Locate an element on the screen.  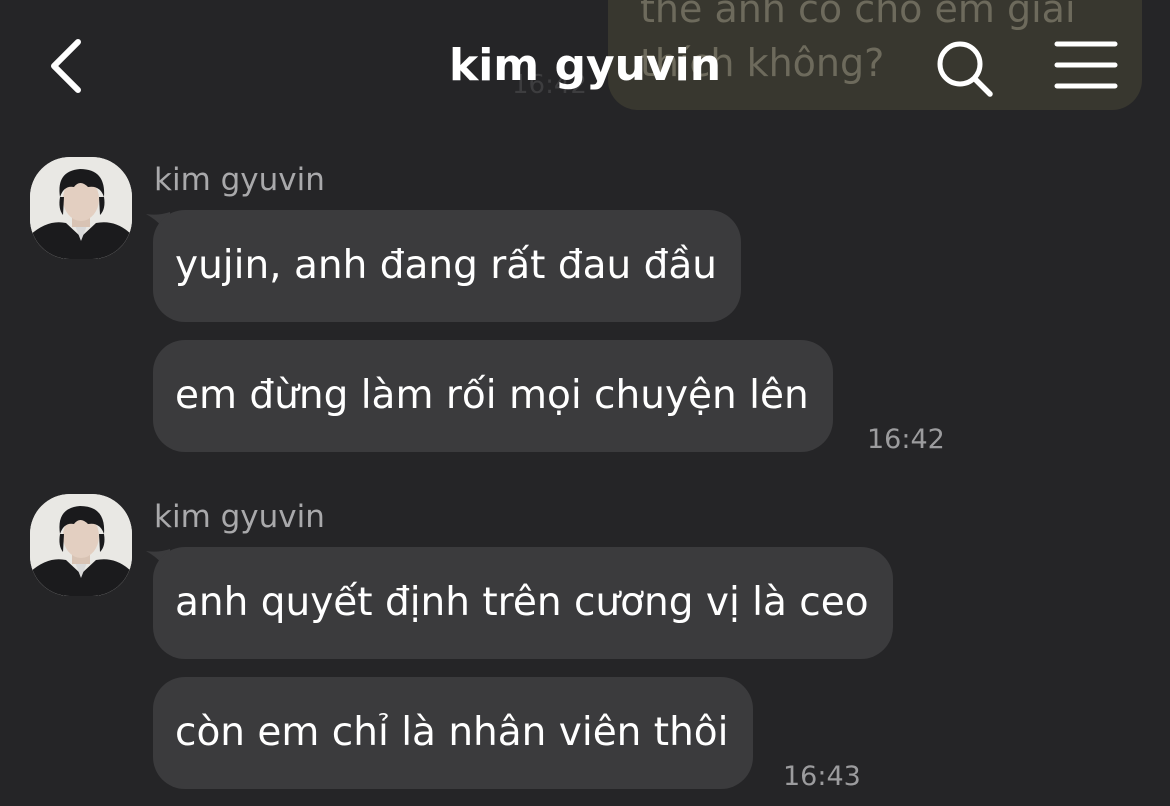
menu-button is located at coordinates (1086, 66).